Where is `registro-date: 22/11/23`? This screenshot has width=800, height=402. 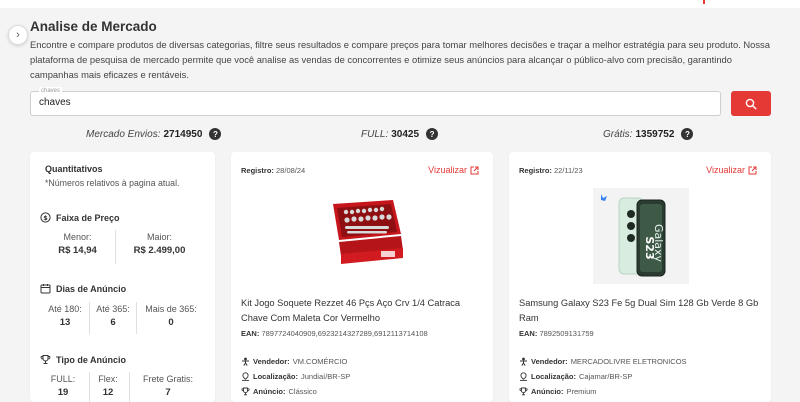
registro-date: 22/11/23 is located at coordinates (568, 170).